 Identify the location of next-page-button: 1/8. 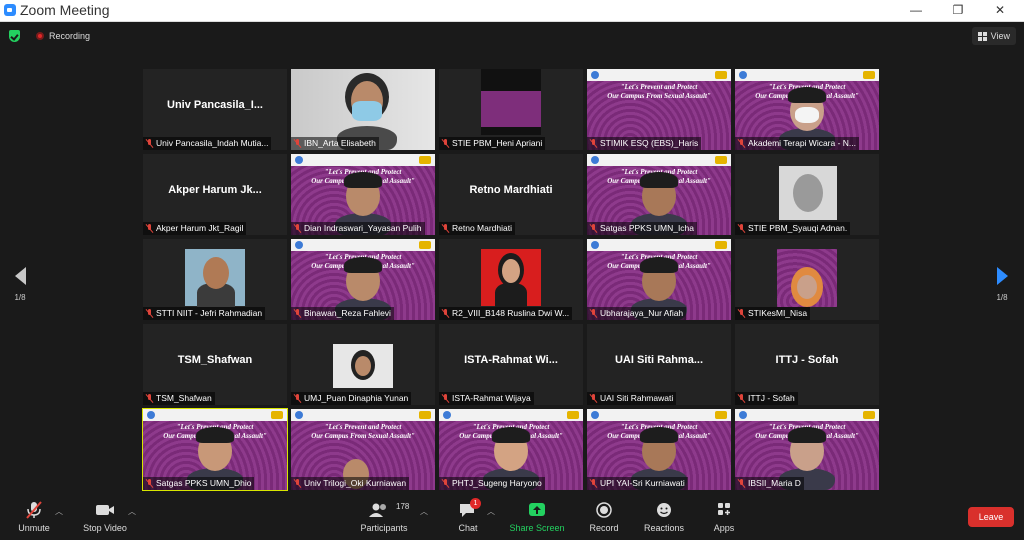
(1002, 284).